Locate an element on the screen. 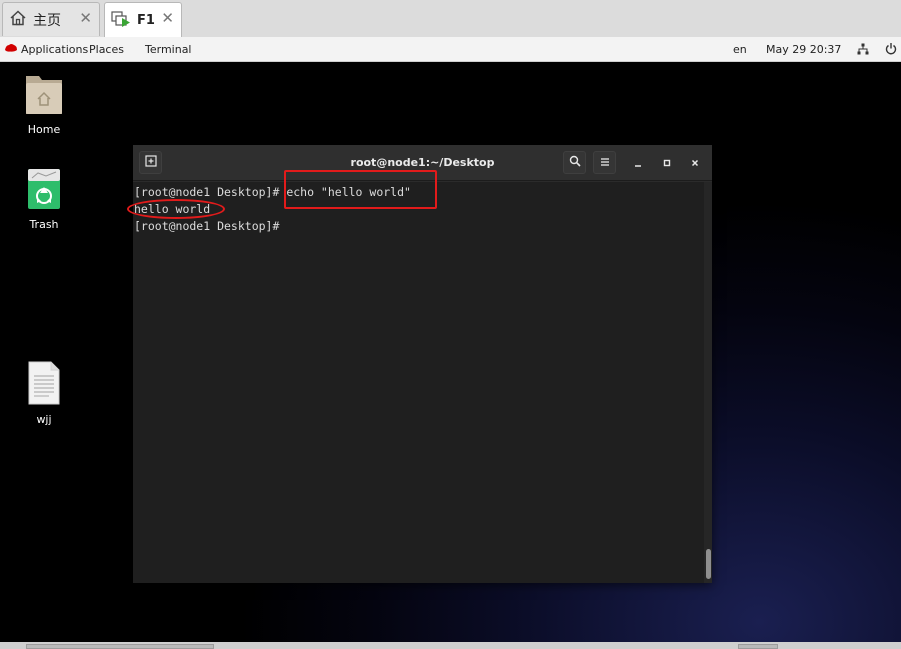 The height and width of the screenshot is (649, 901). bottom-panel is located at coordinates (450, 645).